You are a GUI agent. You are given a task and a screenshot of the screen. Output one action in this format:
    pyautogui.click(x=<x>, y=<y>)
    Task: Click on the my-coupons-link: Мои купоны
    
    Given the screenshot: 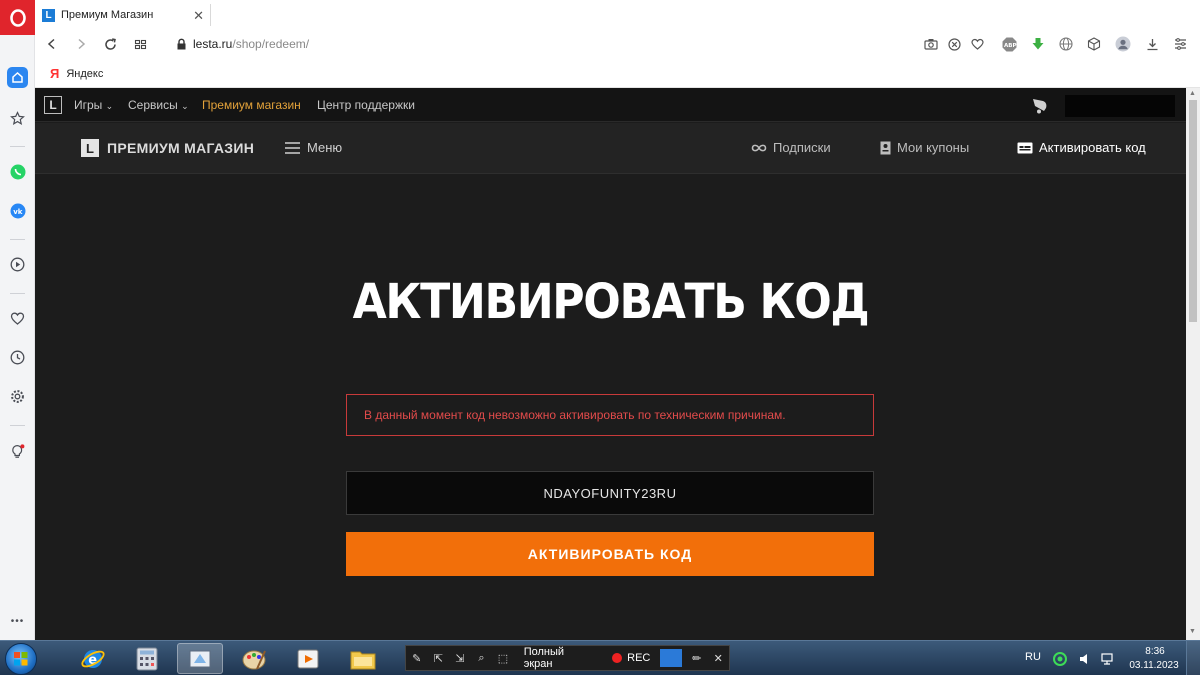 What is the action you would take?
    pyautogui.click(x=924, y=147)
    